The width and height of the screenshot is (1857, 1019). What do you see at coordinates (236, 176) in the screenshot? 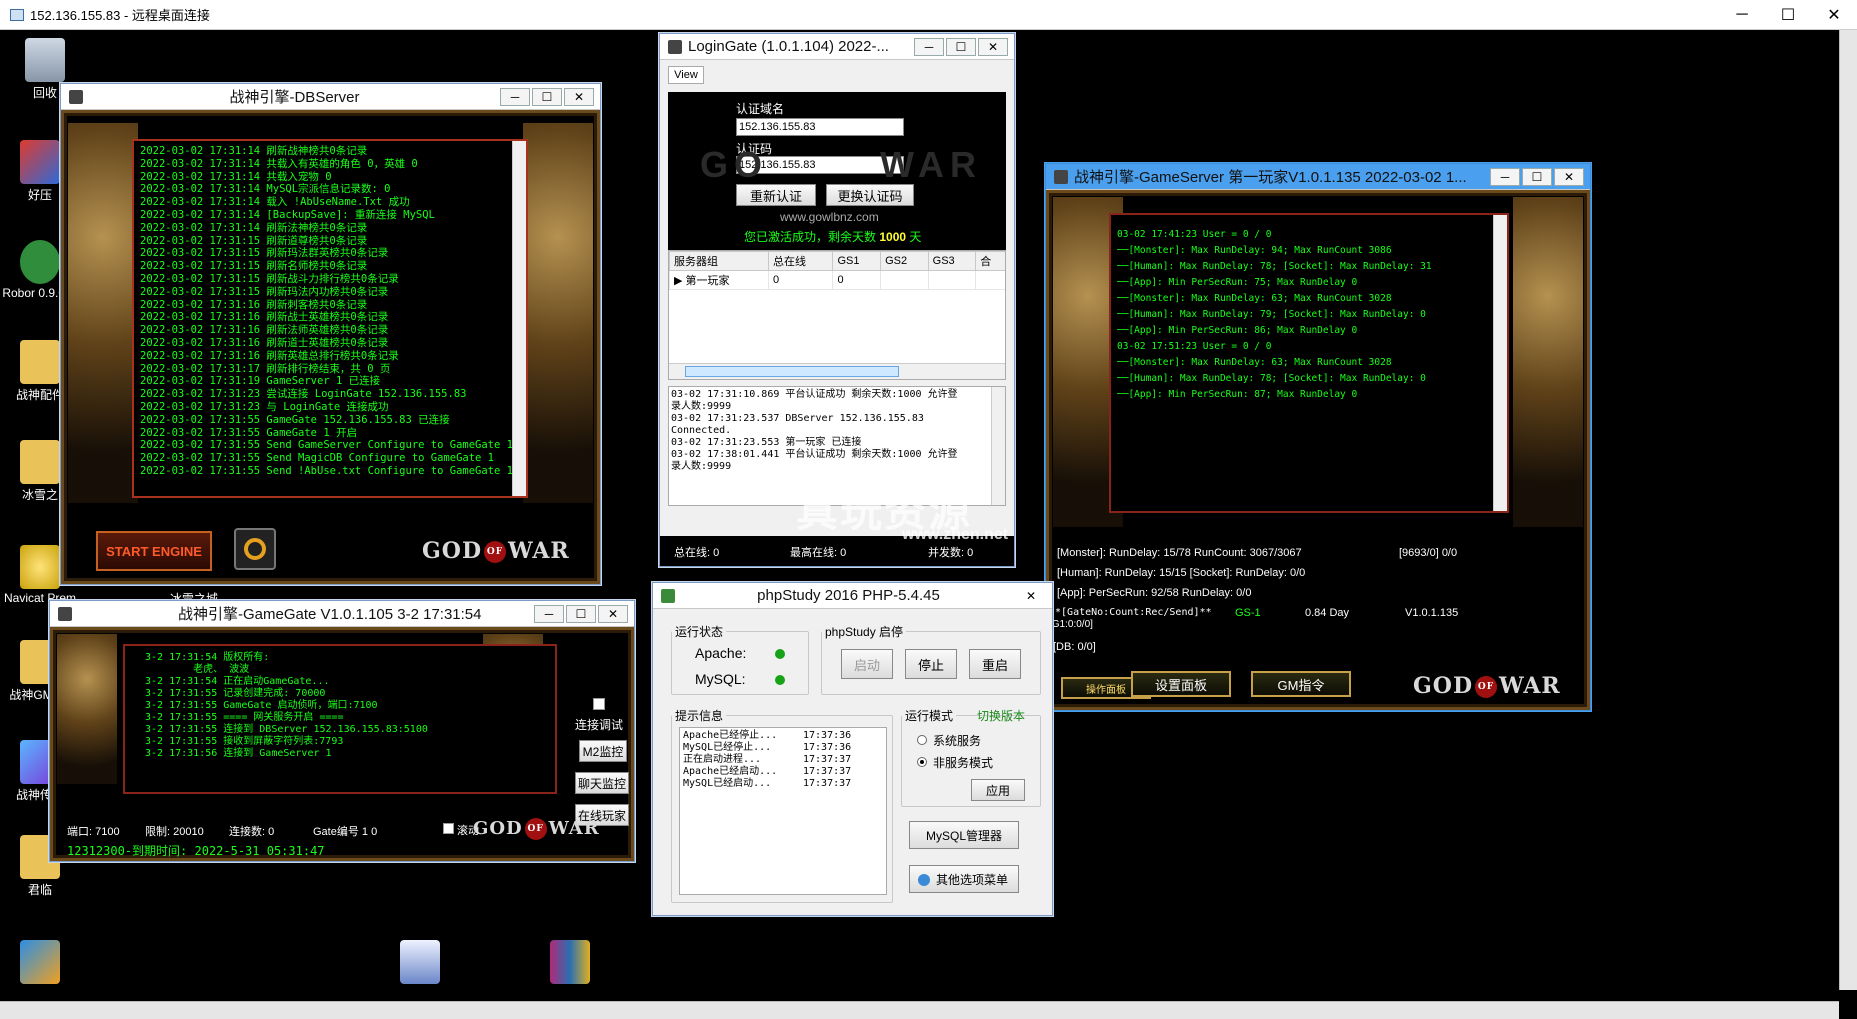
I see `log-line: 2022-03-02 17:31:14 共载入宠物 0` at bounding box center [236, 176].